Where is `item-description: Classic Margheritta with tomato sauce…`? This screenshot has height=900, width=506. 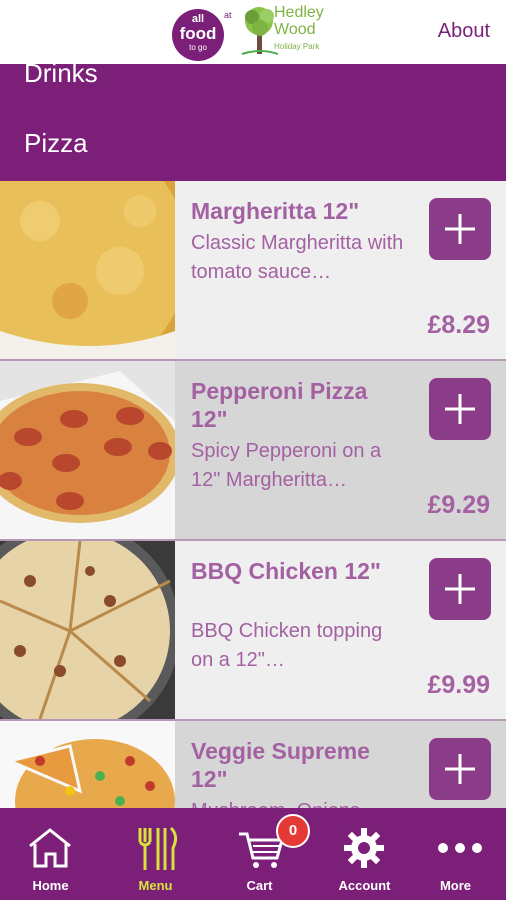 item-description: Classic Margheritta with tomato sauce… is located at coordinates (297, 257).